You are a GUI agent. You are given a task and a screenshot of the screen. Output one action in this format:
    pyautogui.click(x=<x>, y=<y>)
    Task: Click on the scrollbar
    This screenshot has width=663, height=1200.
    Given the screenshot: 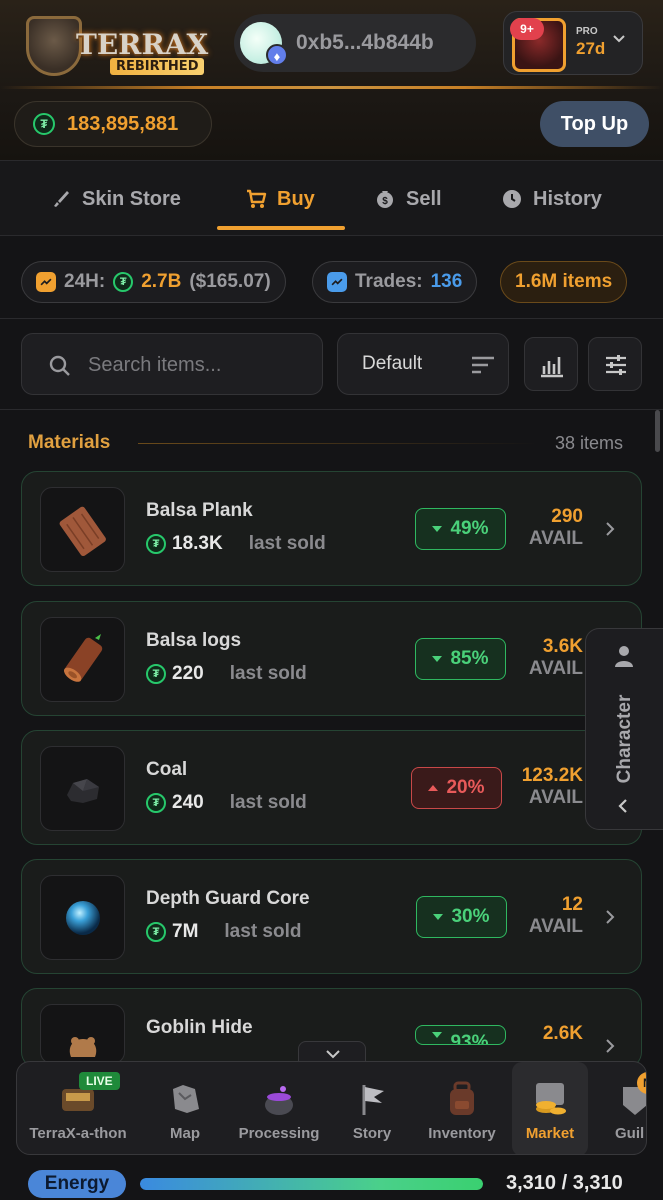 What is the action you would take?
    pyautogui.click(x=657, y=431)
    